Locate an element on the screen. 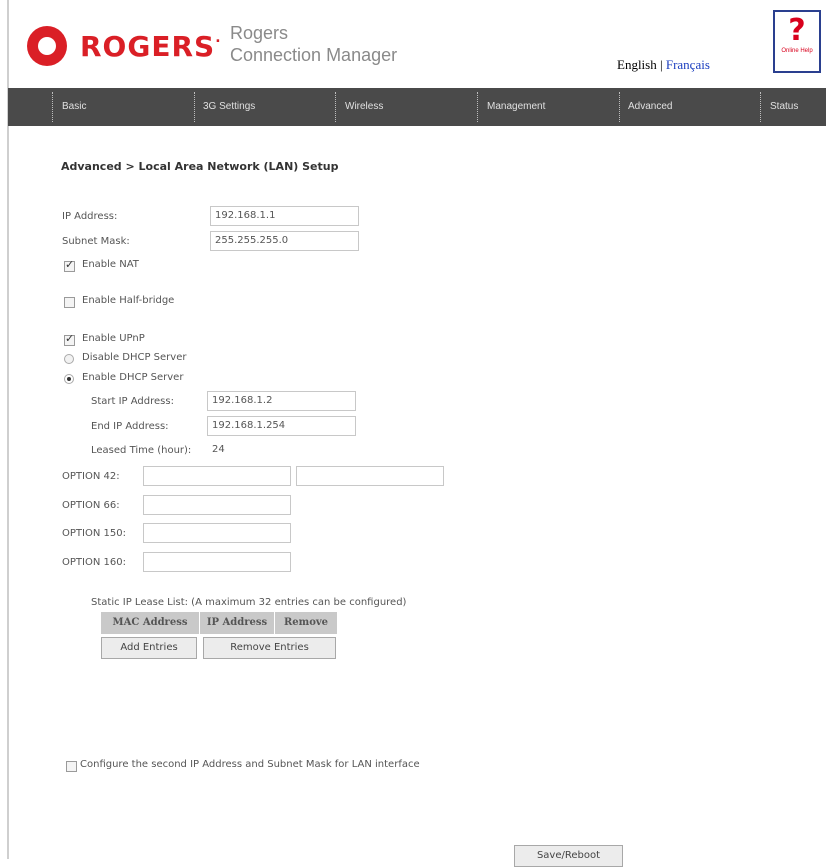 The height and width of the screenshot is (867, 826). option-42-label: OPTION 42: is located at coordinates (91, 476).